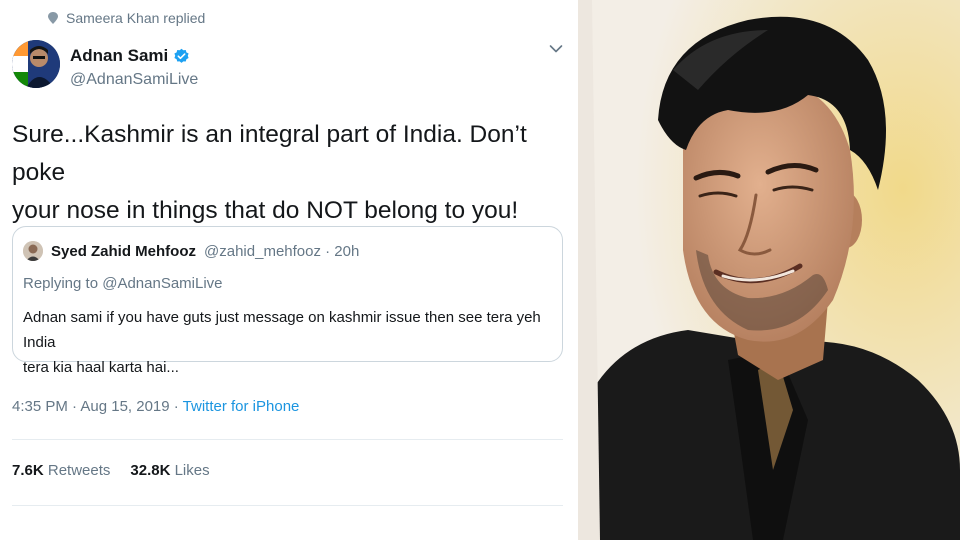 The height and width of the screenshot is (540, 960). I want to click on replying-to: Replying to @AdnanSamiLive, so click(123, 283).